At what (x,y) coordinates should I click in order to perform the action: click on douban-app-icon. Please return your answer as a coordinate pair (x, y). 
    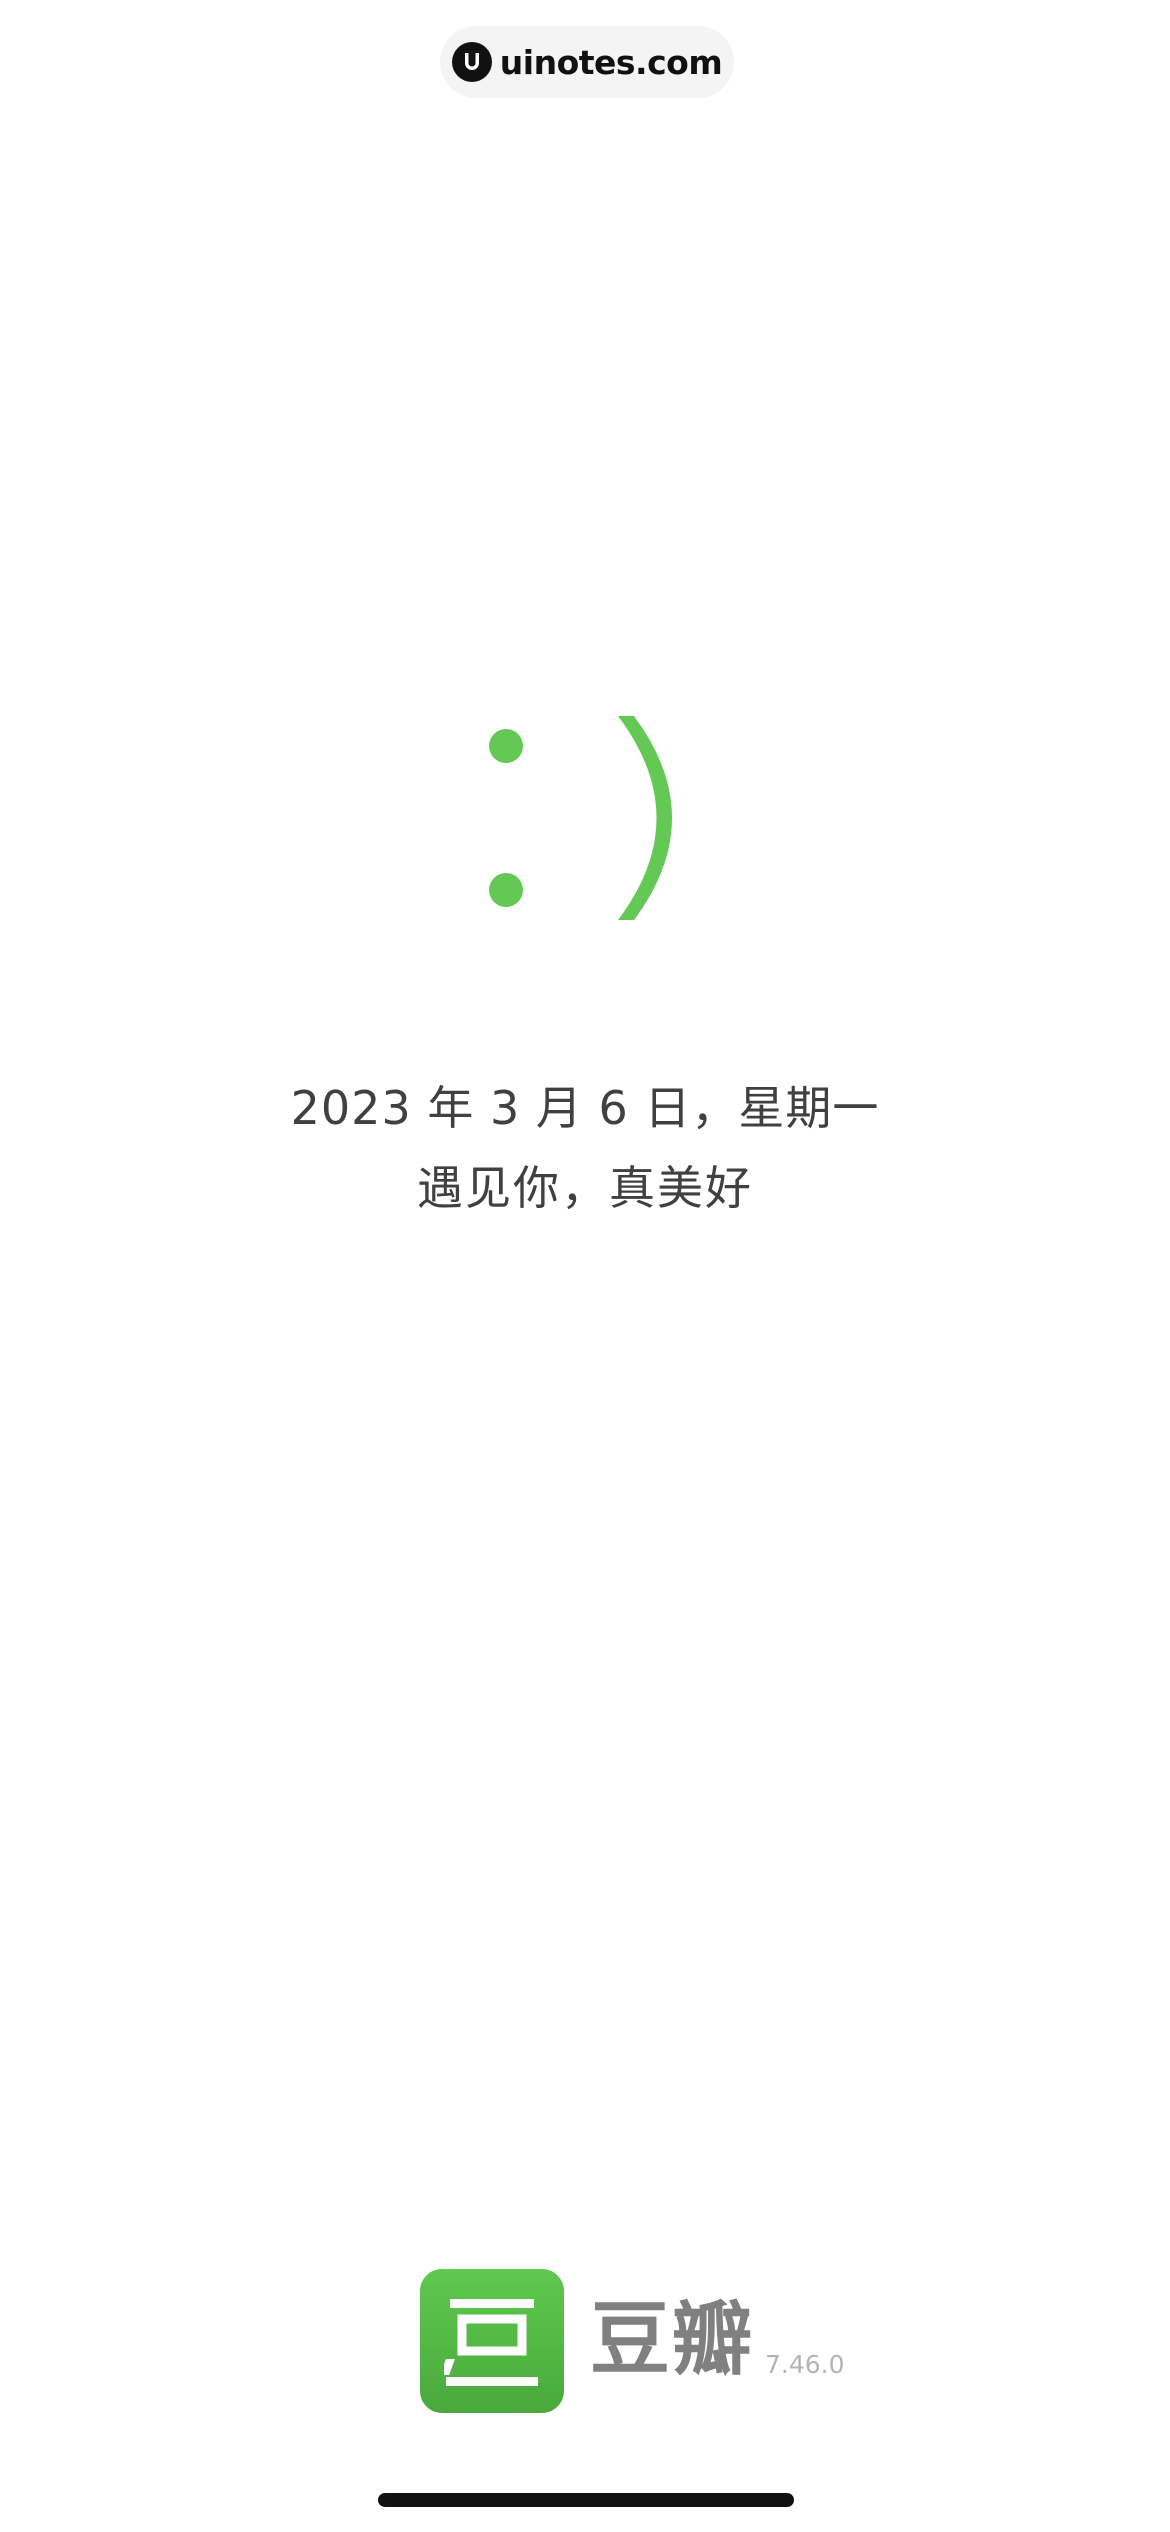
    Looking at the image, I should click on (492, 2341).